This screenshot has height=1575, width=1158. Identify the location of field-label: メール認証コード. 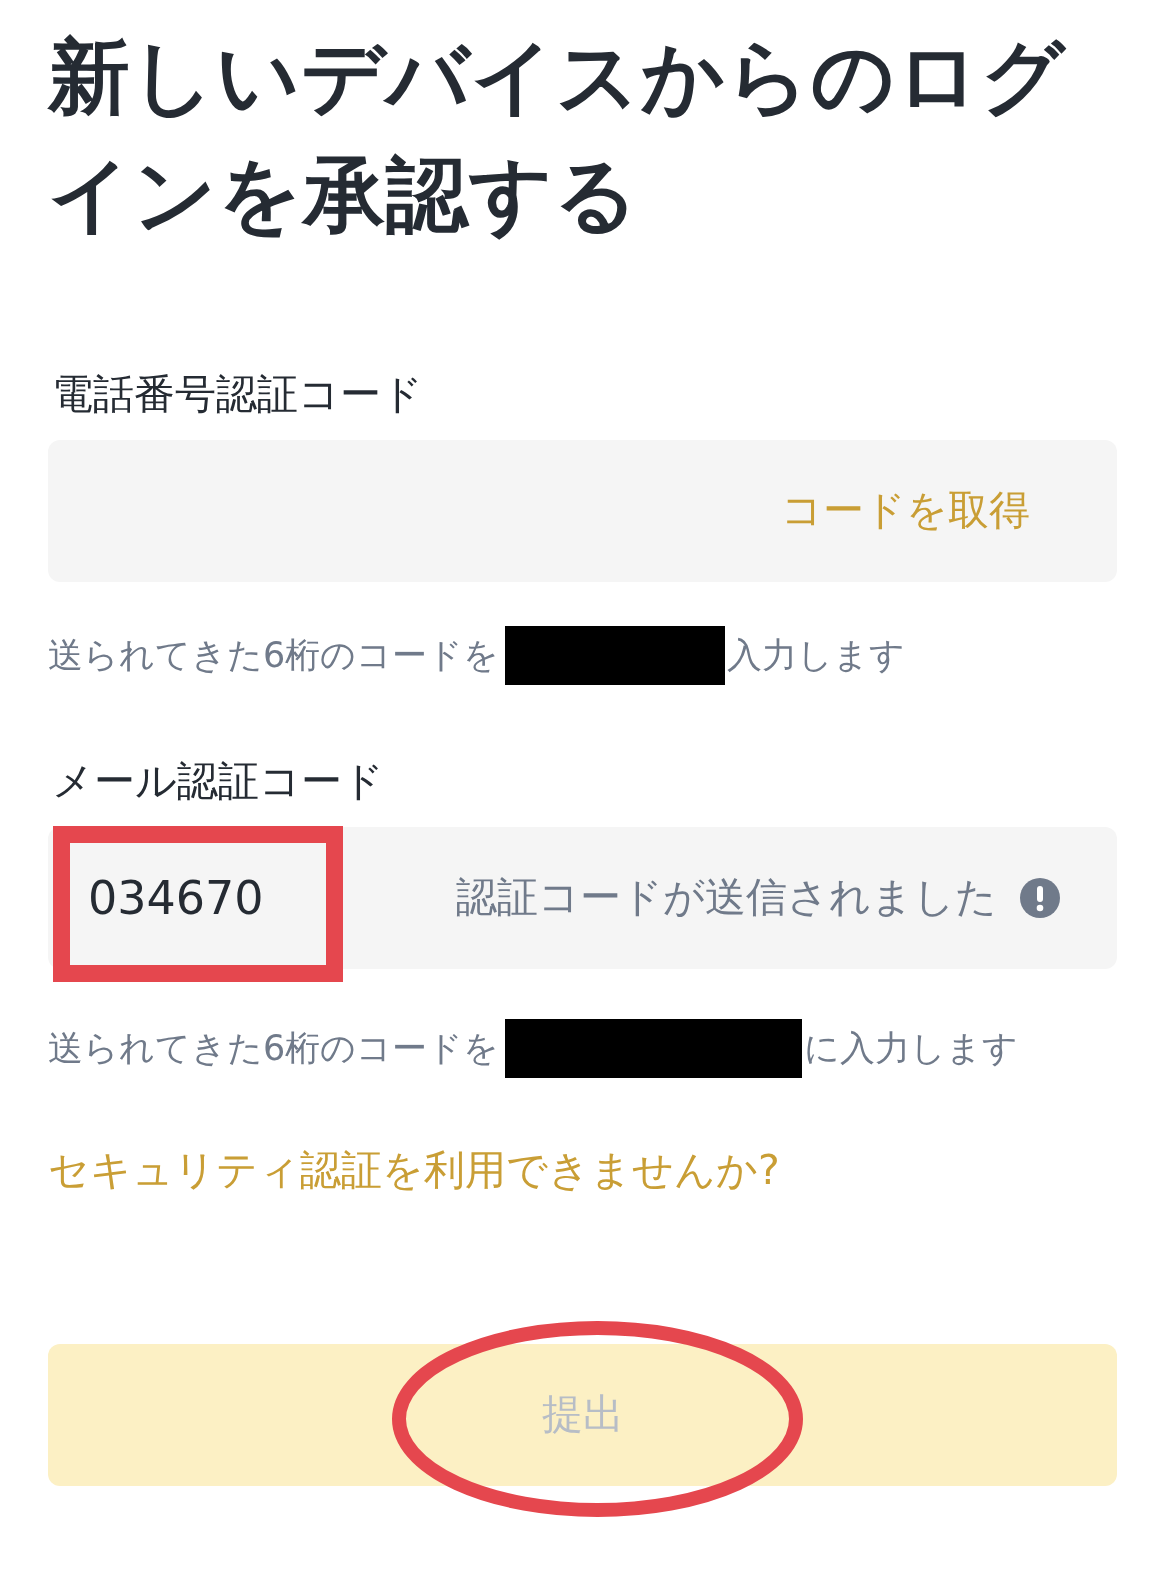
(218, 781).